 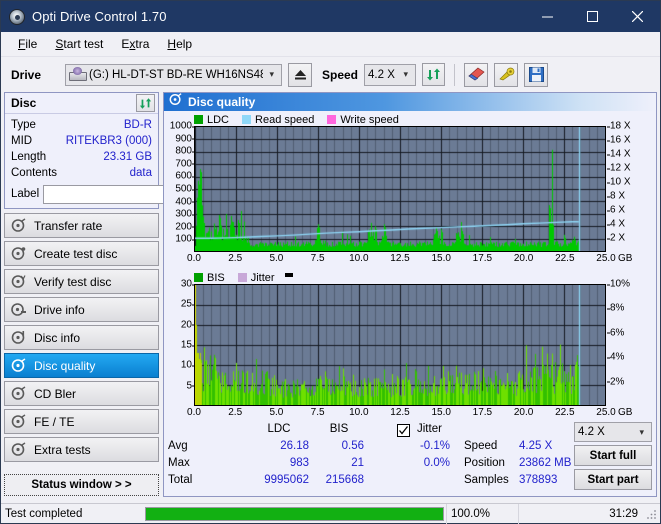 What do you see at coordinates (185, 176) in the screenshot?
I see `axis-tick: 600` at bounding box center [185, 176].